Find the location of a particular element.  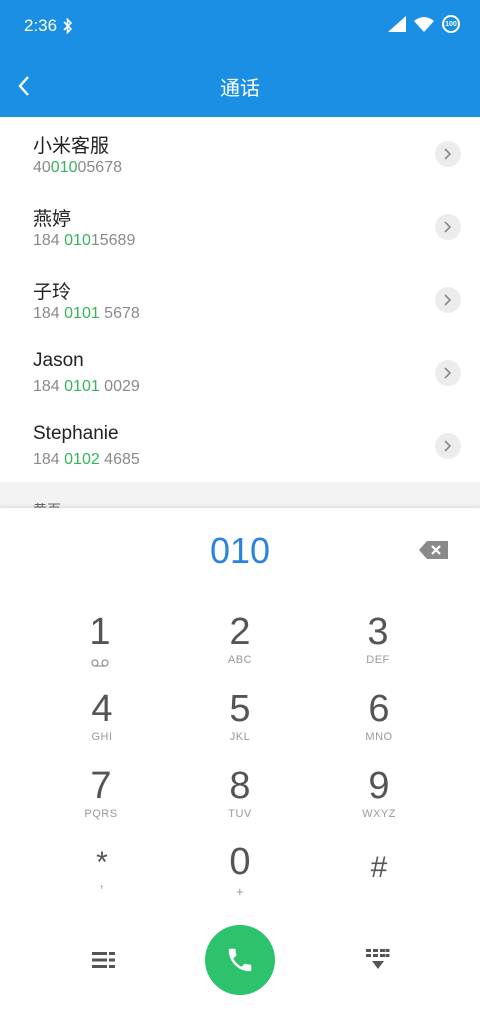

key-5: 5 JKL is located at coordinates (240, 724).